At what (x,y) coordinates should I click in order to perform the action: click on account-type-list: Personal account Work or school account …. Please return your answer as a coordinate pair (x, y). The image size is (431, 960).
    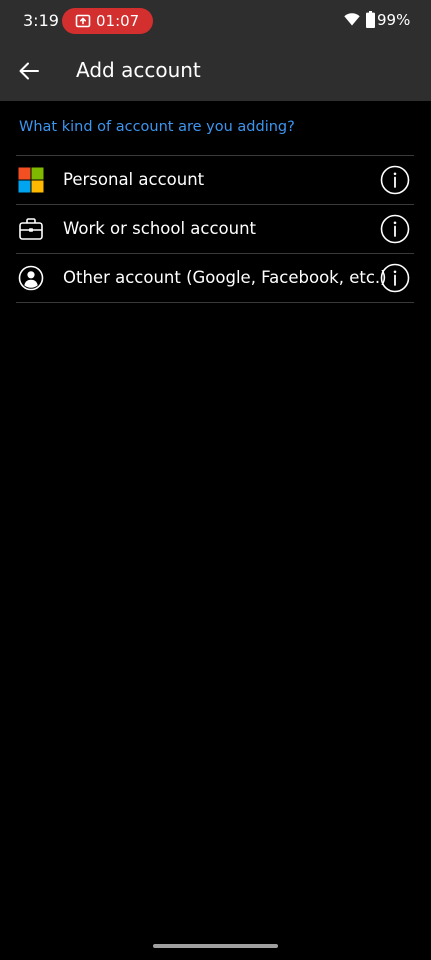
    Looking at the image, I should click on (215, 229).